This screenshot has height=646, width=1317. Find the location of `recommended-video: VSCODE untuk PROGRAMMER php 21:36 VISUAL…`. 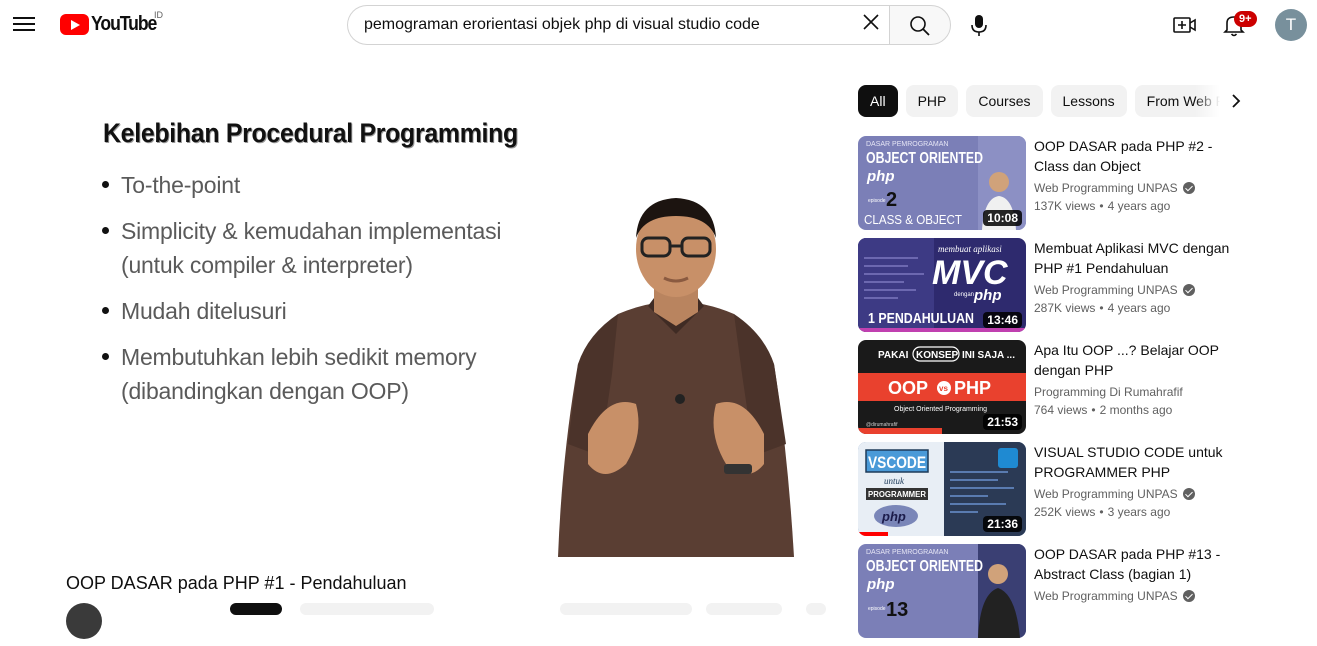

recommended-video: VSCODE untuk PROGRAMMER php 21:36 VISUAL… is located at coordinates (1048, 489).